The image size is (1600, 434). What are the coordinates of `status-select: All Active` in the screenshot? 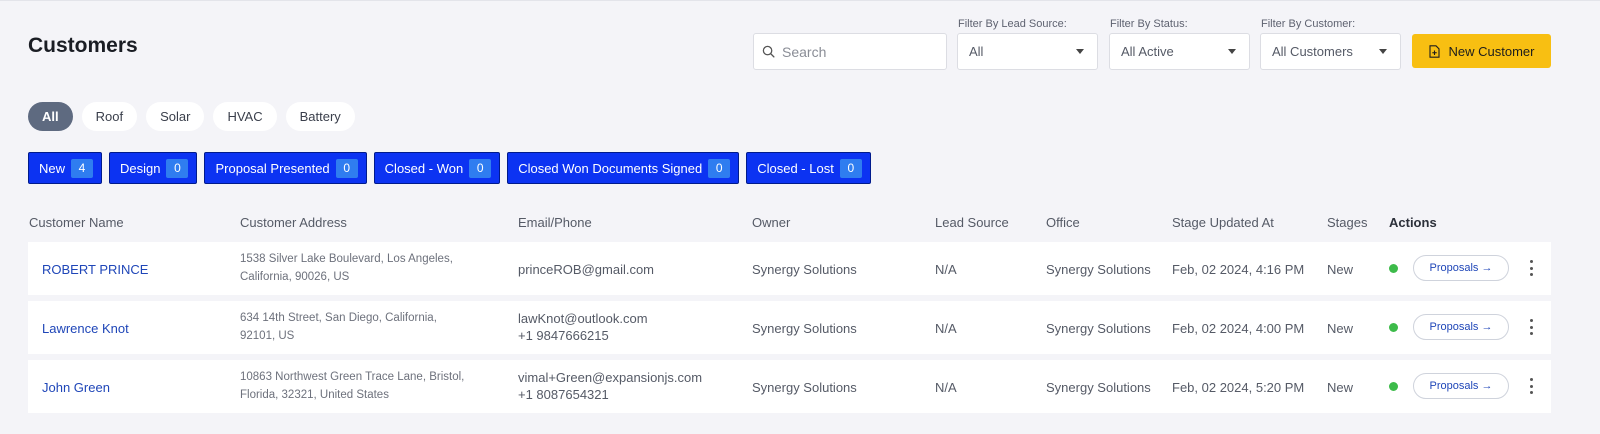 It's located at (1179, 51).